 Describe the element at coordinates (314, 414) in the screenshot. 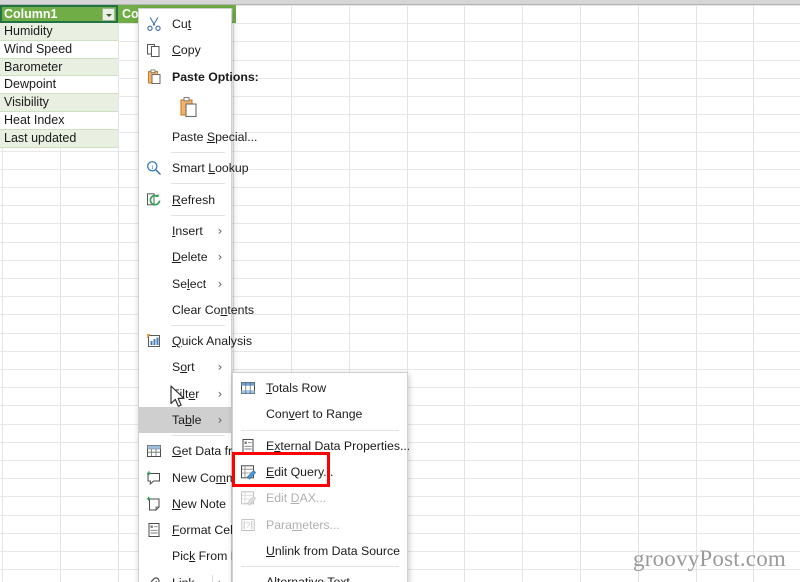

I see `submenu-item-label: Convert to Range` at that location.